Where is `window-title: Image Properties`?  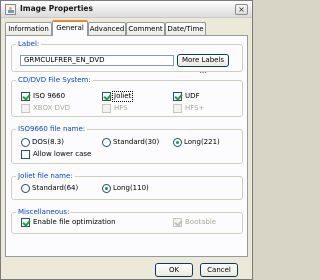
window-title: Image Properties is located at coordinates (56, 8).